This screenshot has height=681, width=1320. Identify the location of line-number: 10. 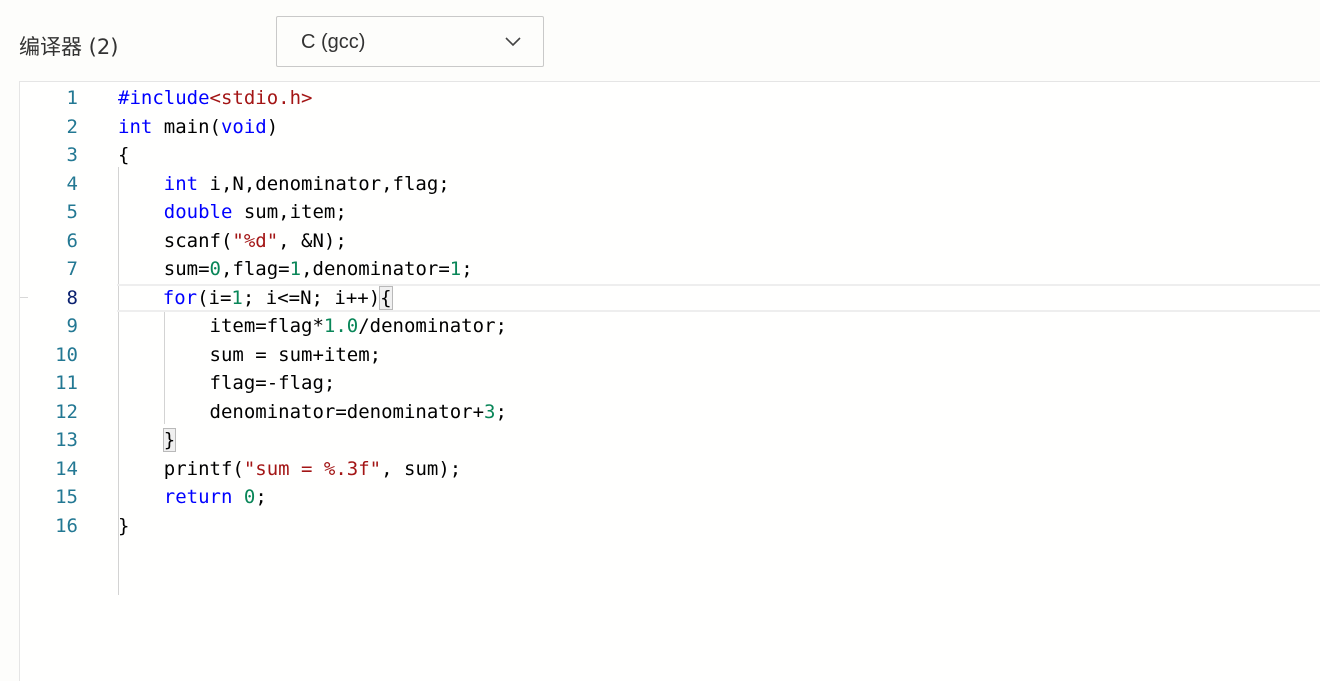
(66, 354).